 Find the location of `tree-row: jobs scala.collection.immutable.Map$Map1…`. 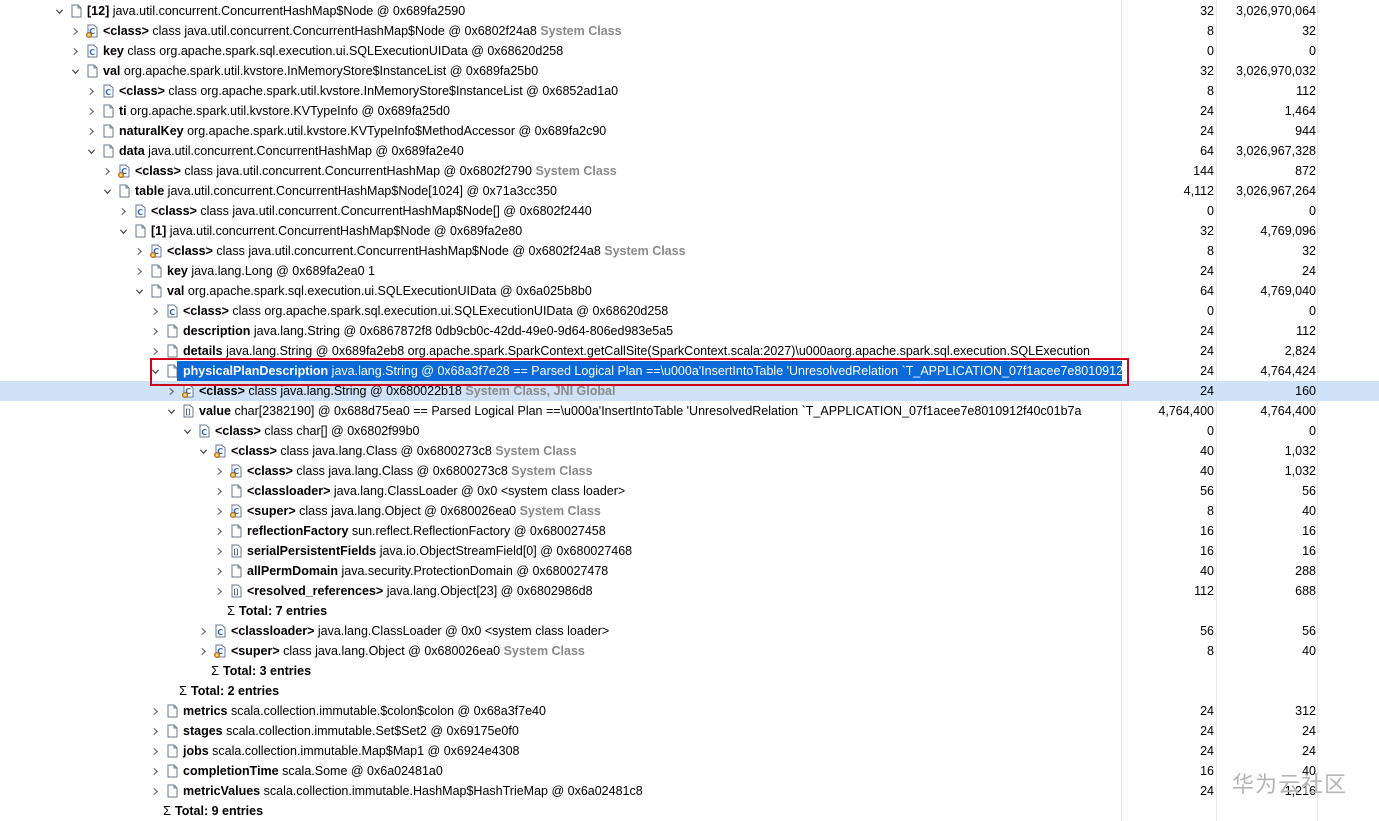

tree-row: jobs scala.collection.immutable.Map$Map1… is located at coordinates (689, 751).